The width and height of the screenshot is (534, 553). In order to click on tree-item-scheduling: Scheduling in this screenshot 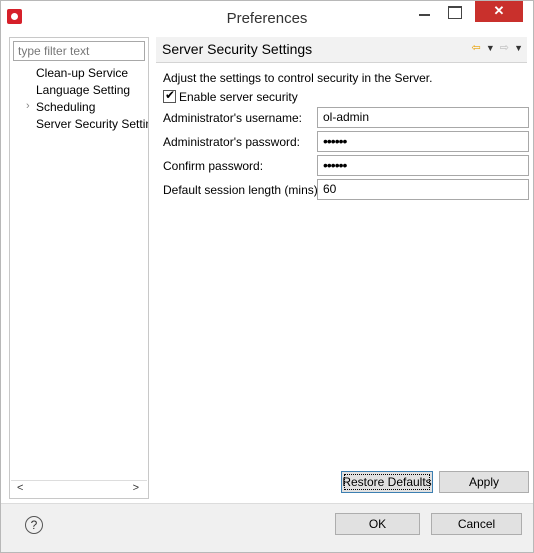, I will do `click(92, 107)`.